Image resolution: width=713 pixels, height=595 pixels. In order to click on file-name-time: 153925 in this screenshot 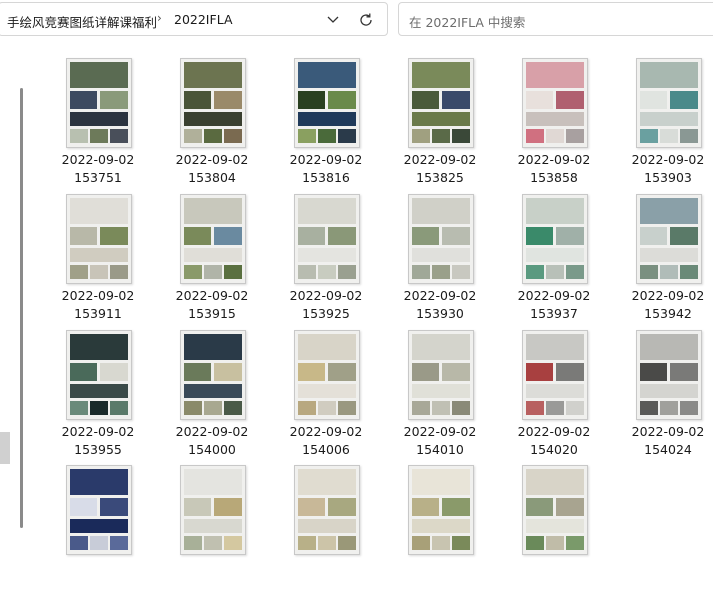, I will do `click(326, 313)`.